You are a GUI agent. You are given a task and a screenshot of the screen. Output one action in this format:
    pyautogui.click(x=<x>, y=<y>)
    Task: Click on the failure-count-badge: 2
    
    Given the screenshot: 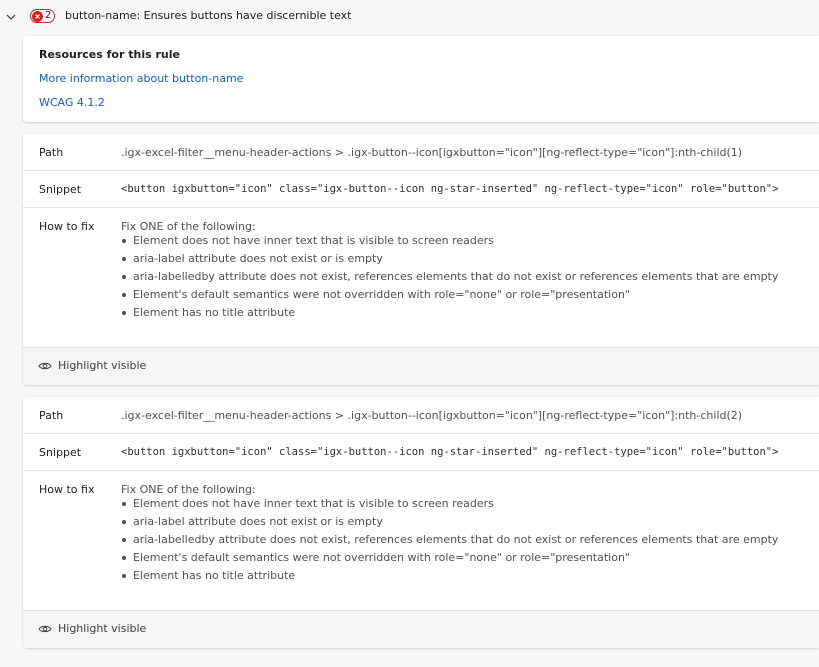 What is the action you would take?
    pyautogui.click(x=42, y=16)
    